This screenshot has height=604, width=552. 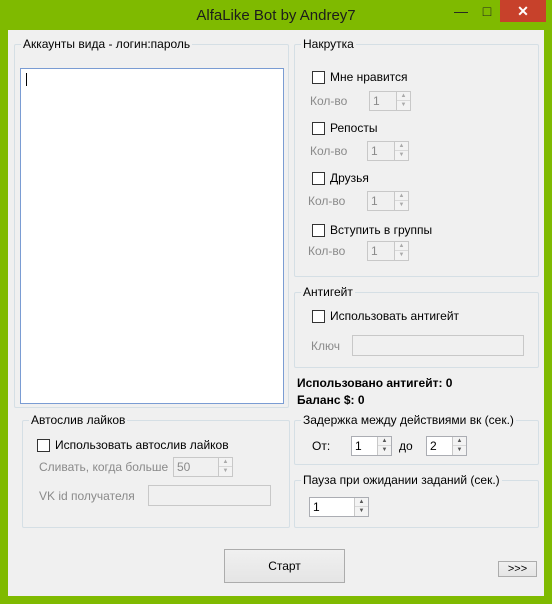 I want to click on join-groups-checkbox: Вступить в группы, so click(x=372, y=230).